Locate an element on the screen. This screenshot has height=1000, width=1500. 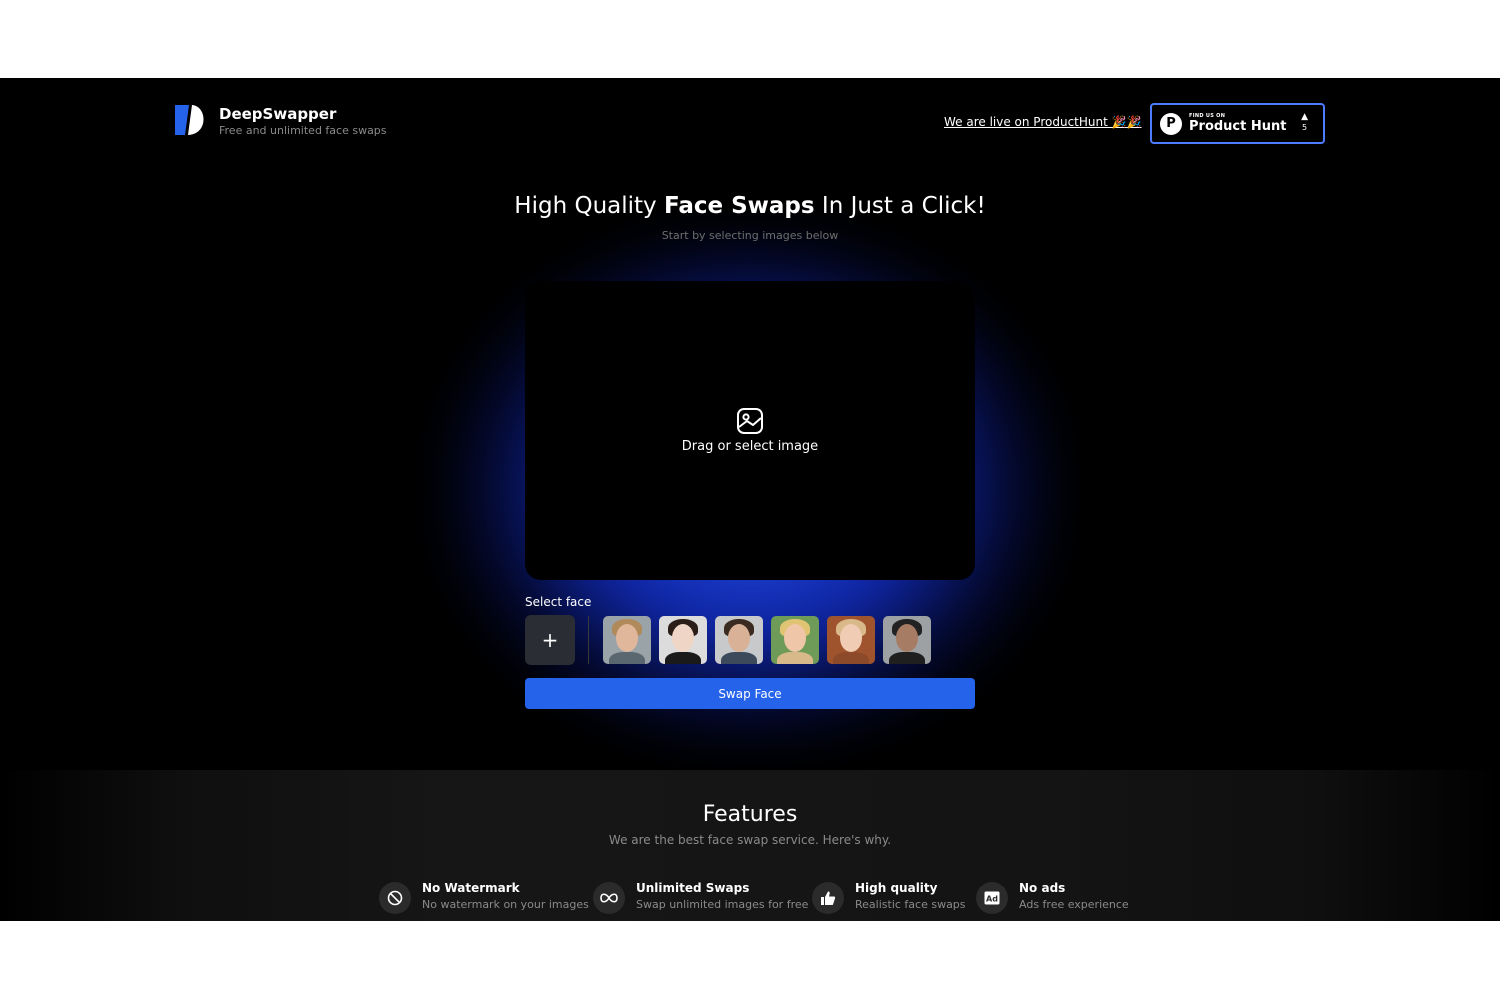
face-thumbnails is located at coordinates (771, 640).